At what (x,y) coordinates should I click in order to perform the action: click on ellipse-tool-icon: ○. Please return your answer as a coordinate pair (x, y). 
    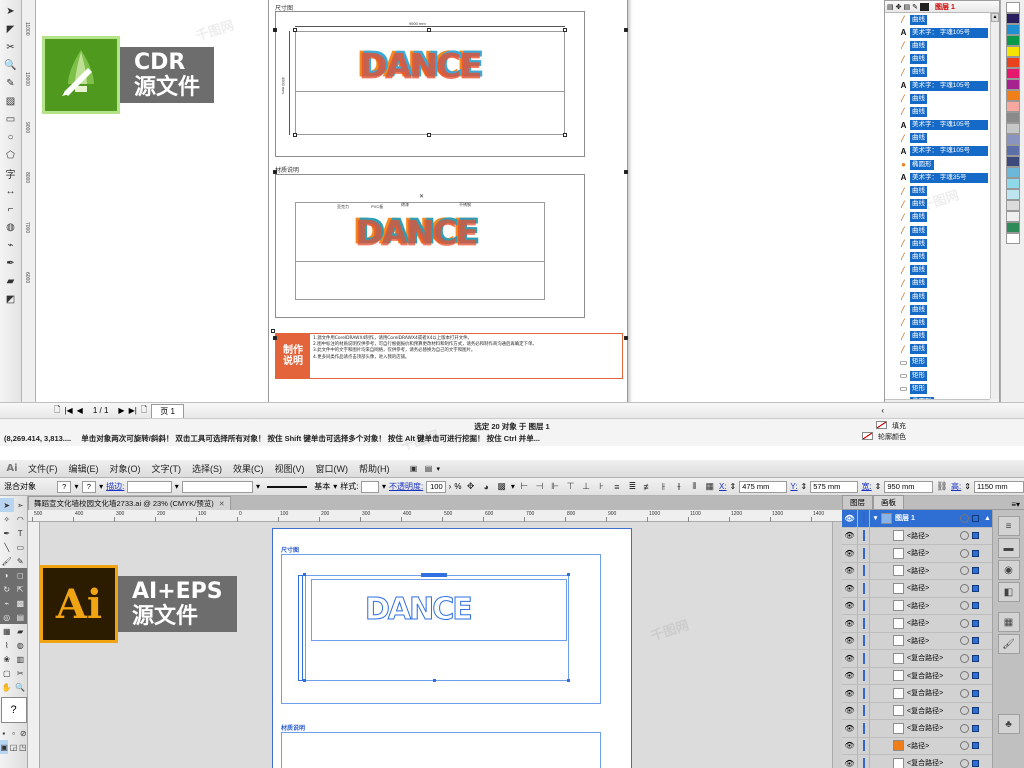
    Looking at the image, I should click on (11, 137).